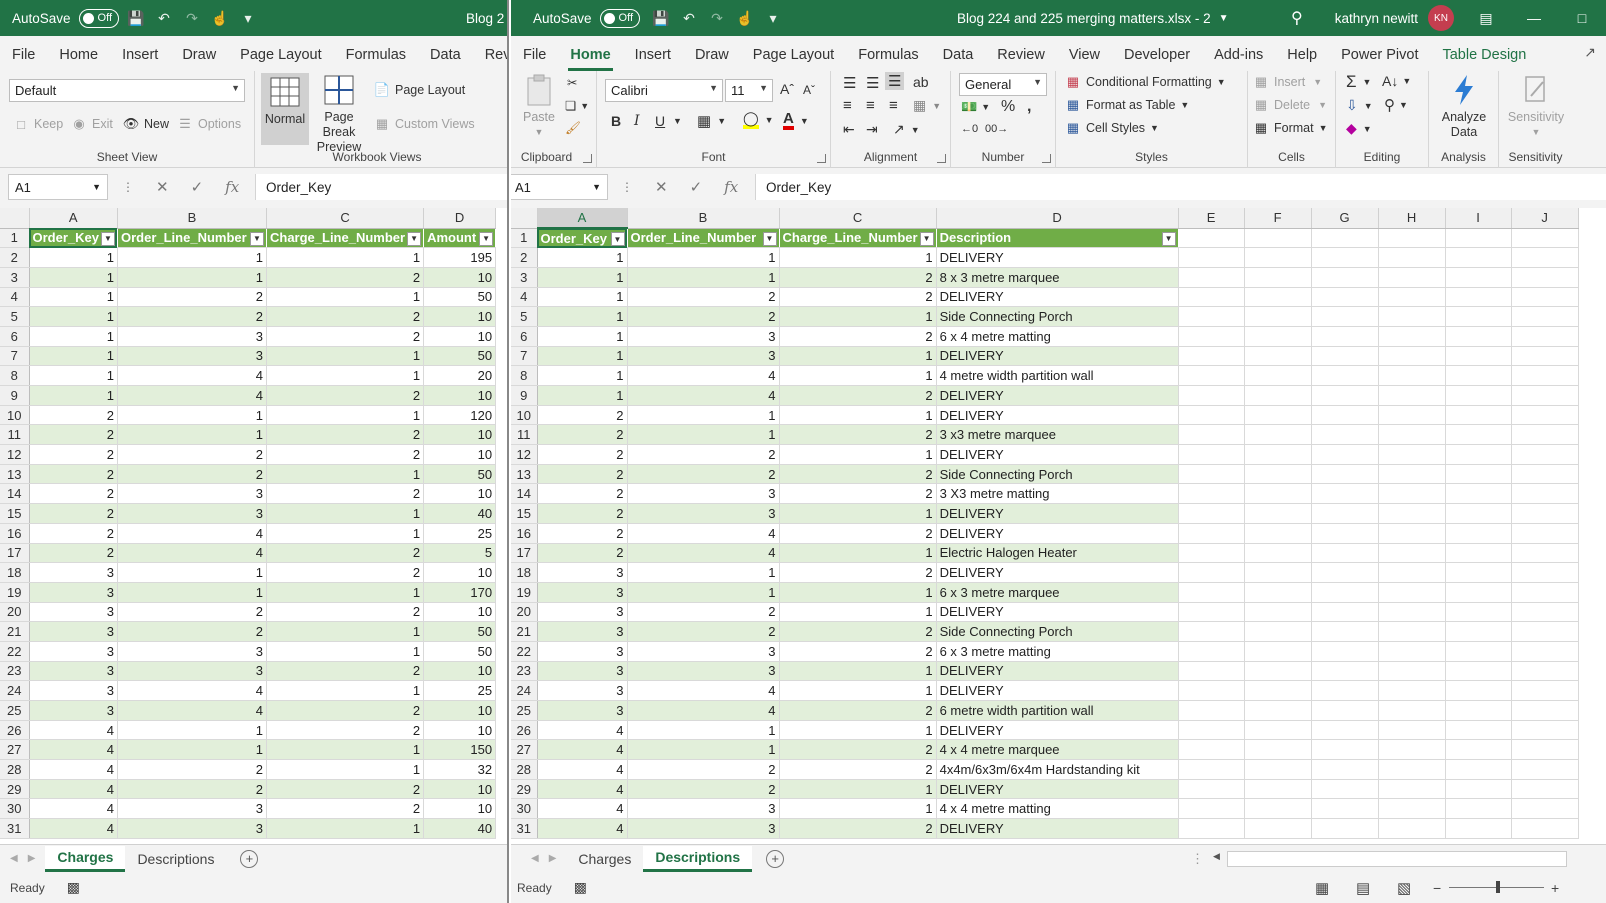 Image resolution: width=1606 pixels, height=903 pixels. I want to click on menu-help: Help, so click(1302, 59).